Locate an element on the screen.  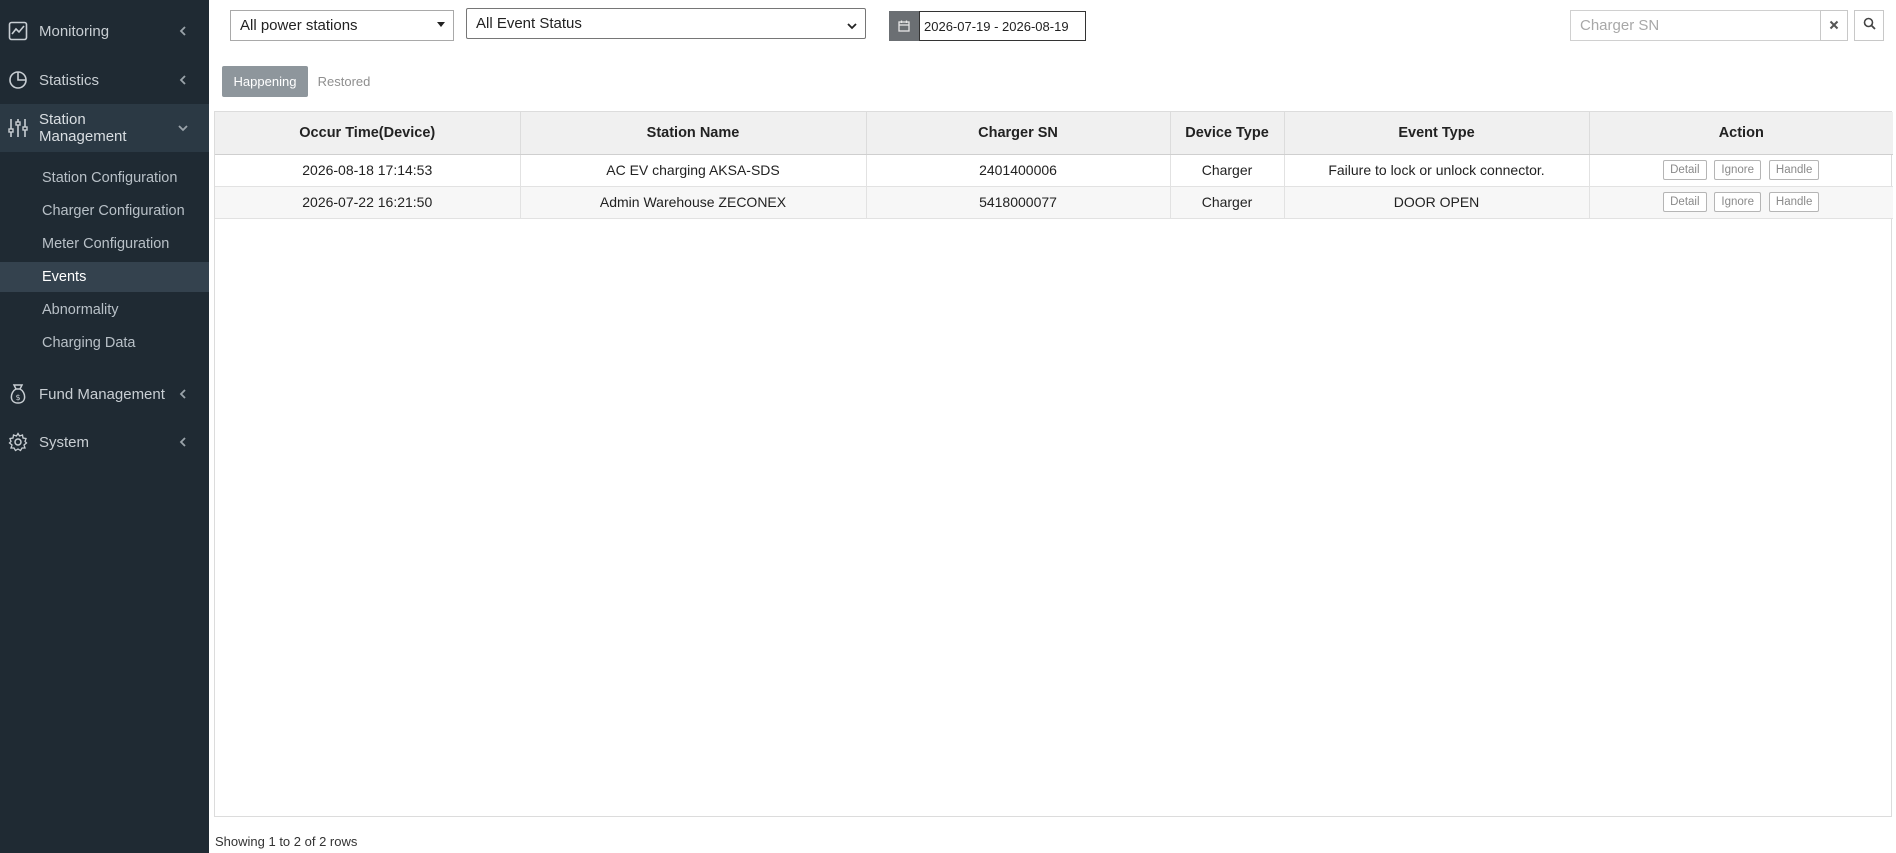
sub-item-station-configuration: Station Configuration is located at coordinates (104, 178).